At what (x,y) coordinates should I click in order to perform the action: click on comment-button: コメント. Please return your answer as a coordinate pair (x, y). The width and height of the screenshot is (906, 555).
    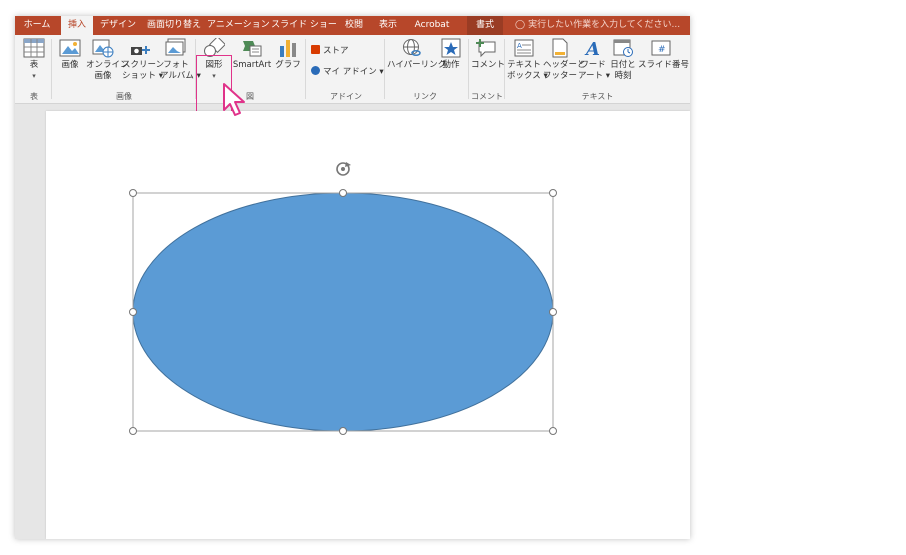
    Looking at the image, I should click on (488, 54).